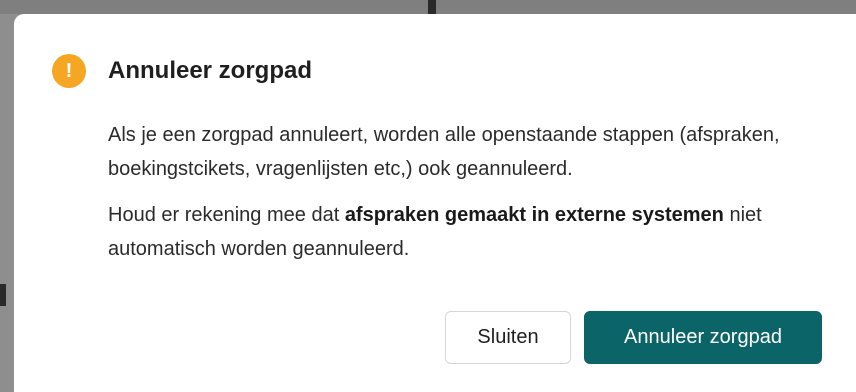  Describe the element at coordinates (69, 71) in the screenshot. I see `warning-icon: !` at that location.